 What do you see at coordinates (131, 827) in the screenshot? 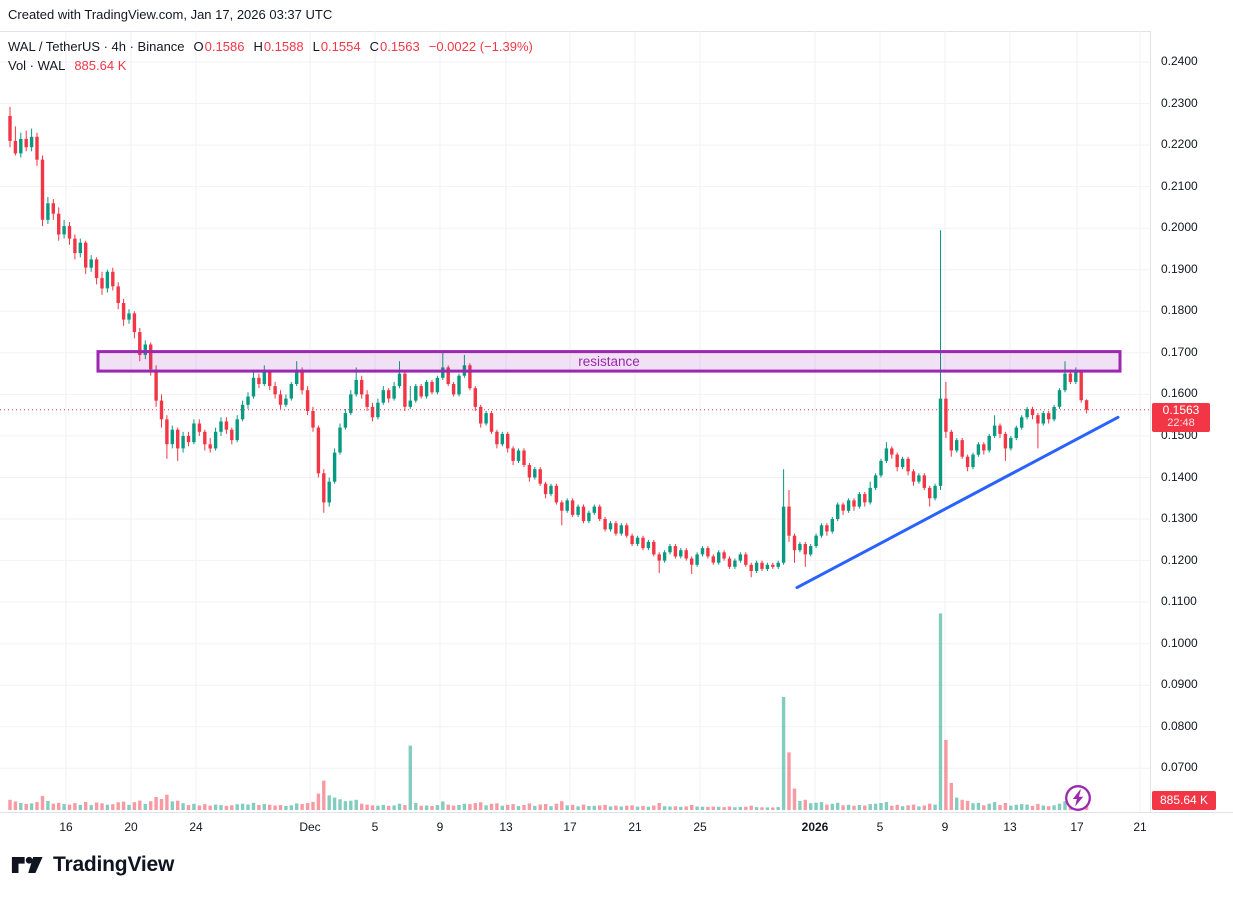
I see `time-axis-label: 20` at bounding box center [131, 827].